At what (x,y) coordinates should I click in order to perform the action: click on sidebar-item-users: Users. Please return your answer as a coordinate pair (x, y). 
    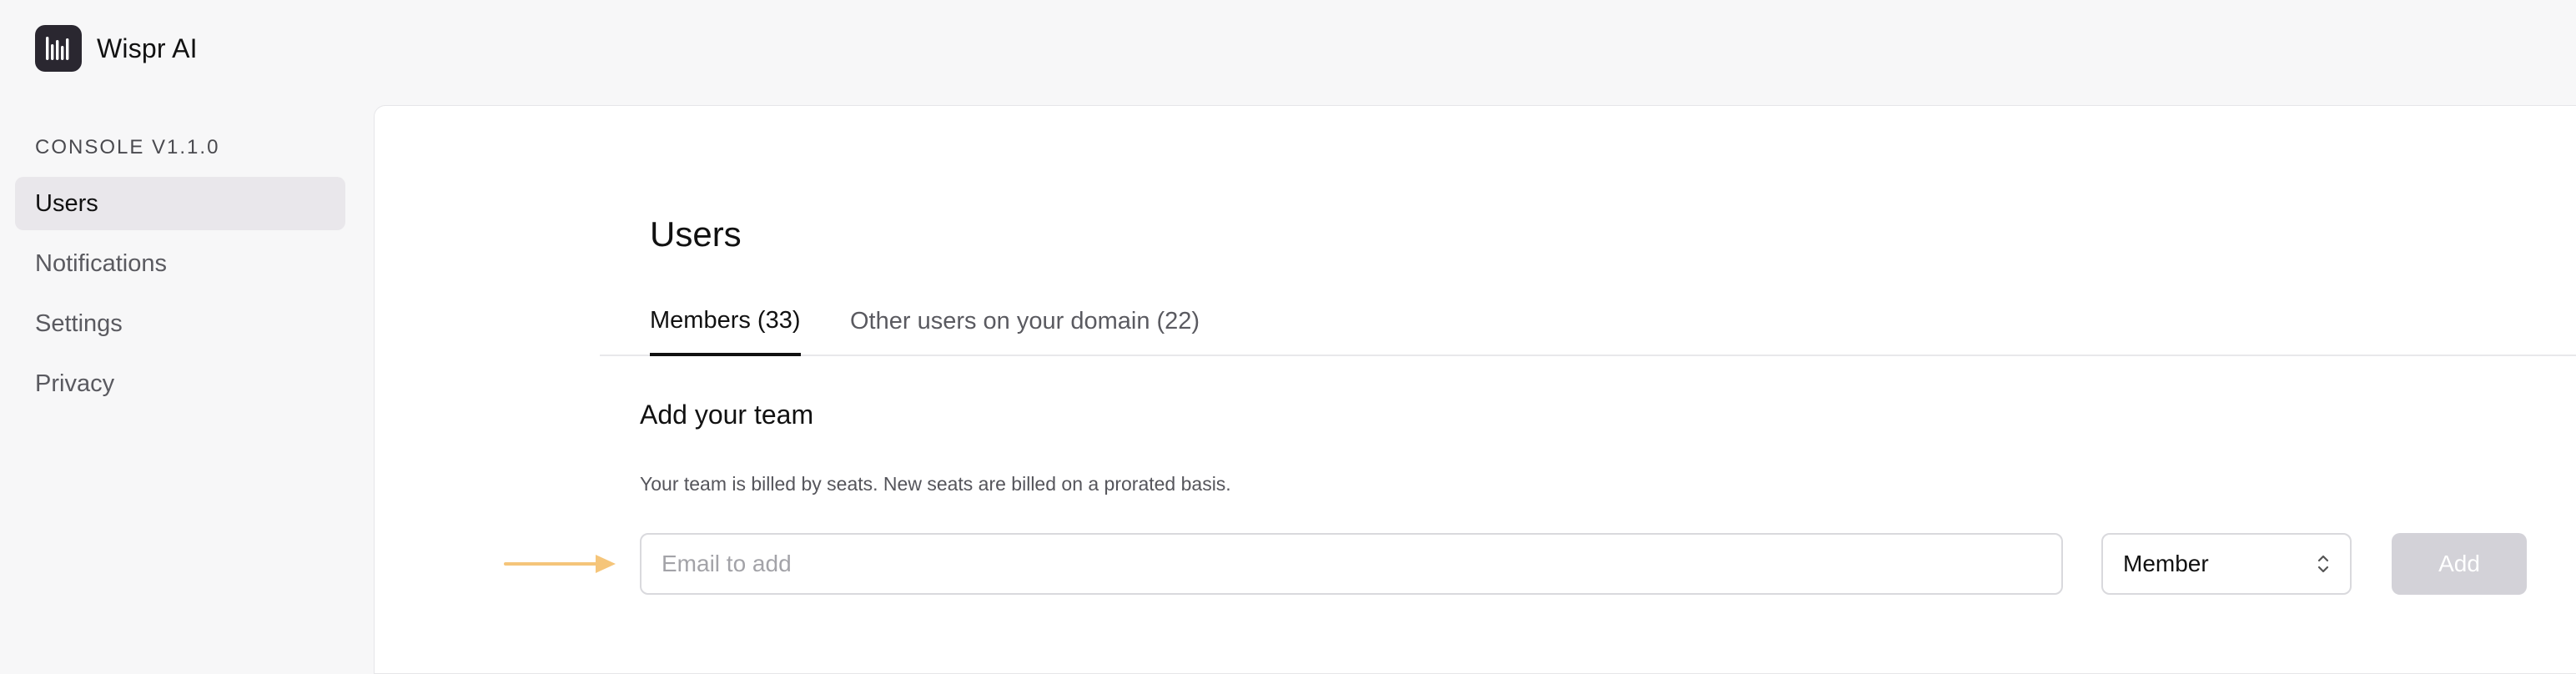
    Looking at the image, I should click on (180, 203).